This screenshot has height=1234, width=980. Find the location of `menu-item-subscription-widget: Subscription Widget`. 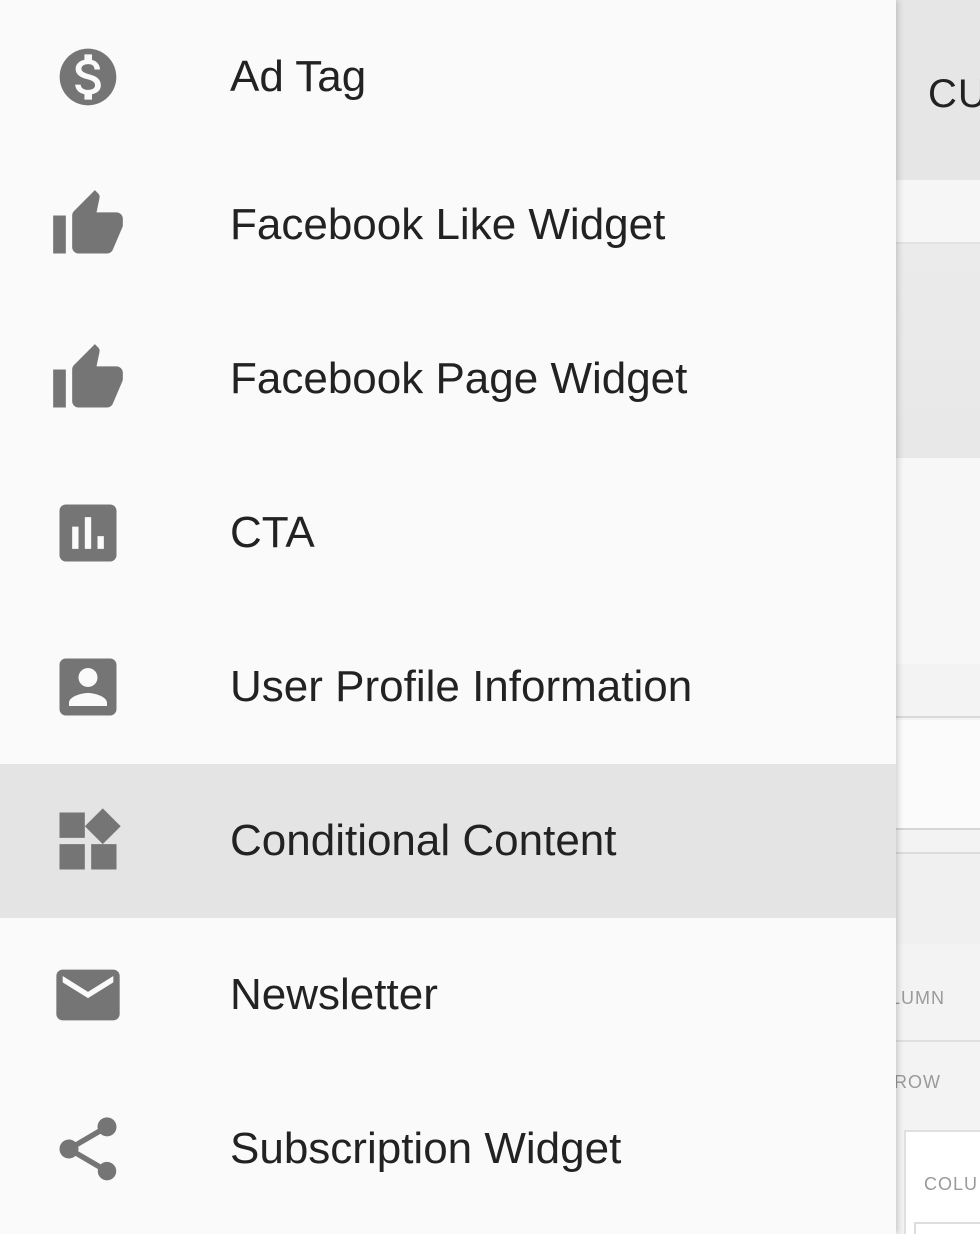

menu-item-subscription-widget: Subscription Widget is located at coordinates (448, 1149).